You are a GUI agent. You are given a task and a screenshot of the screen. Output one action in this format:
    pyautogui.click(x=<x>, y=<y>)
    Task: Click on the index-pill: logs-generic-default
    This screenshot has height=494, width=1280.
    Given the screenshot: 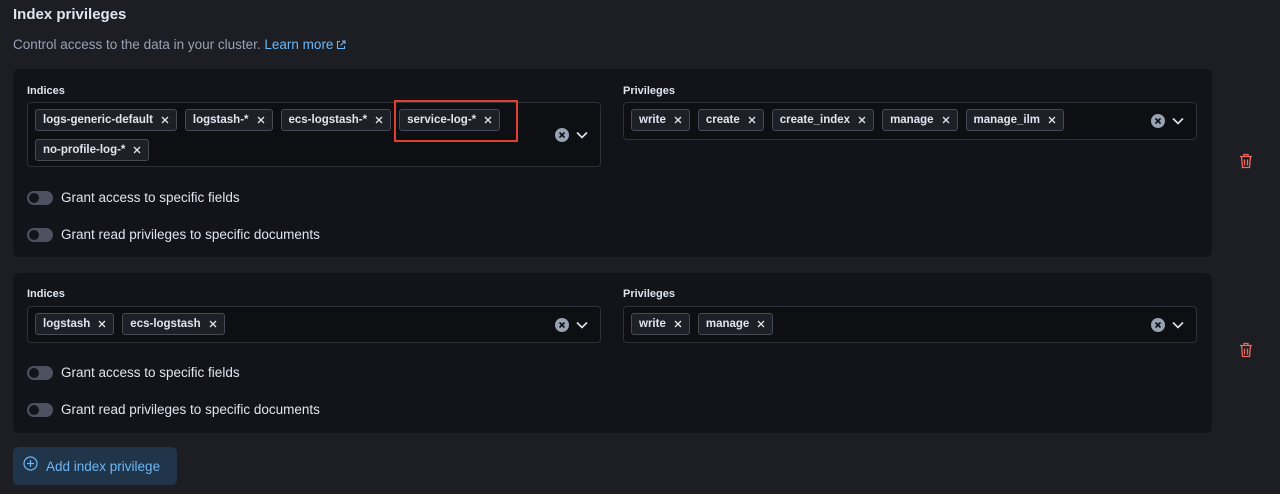 What is the action you would take?
    pyautogui.click(x=106, y=120)
    